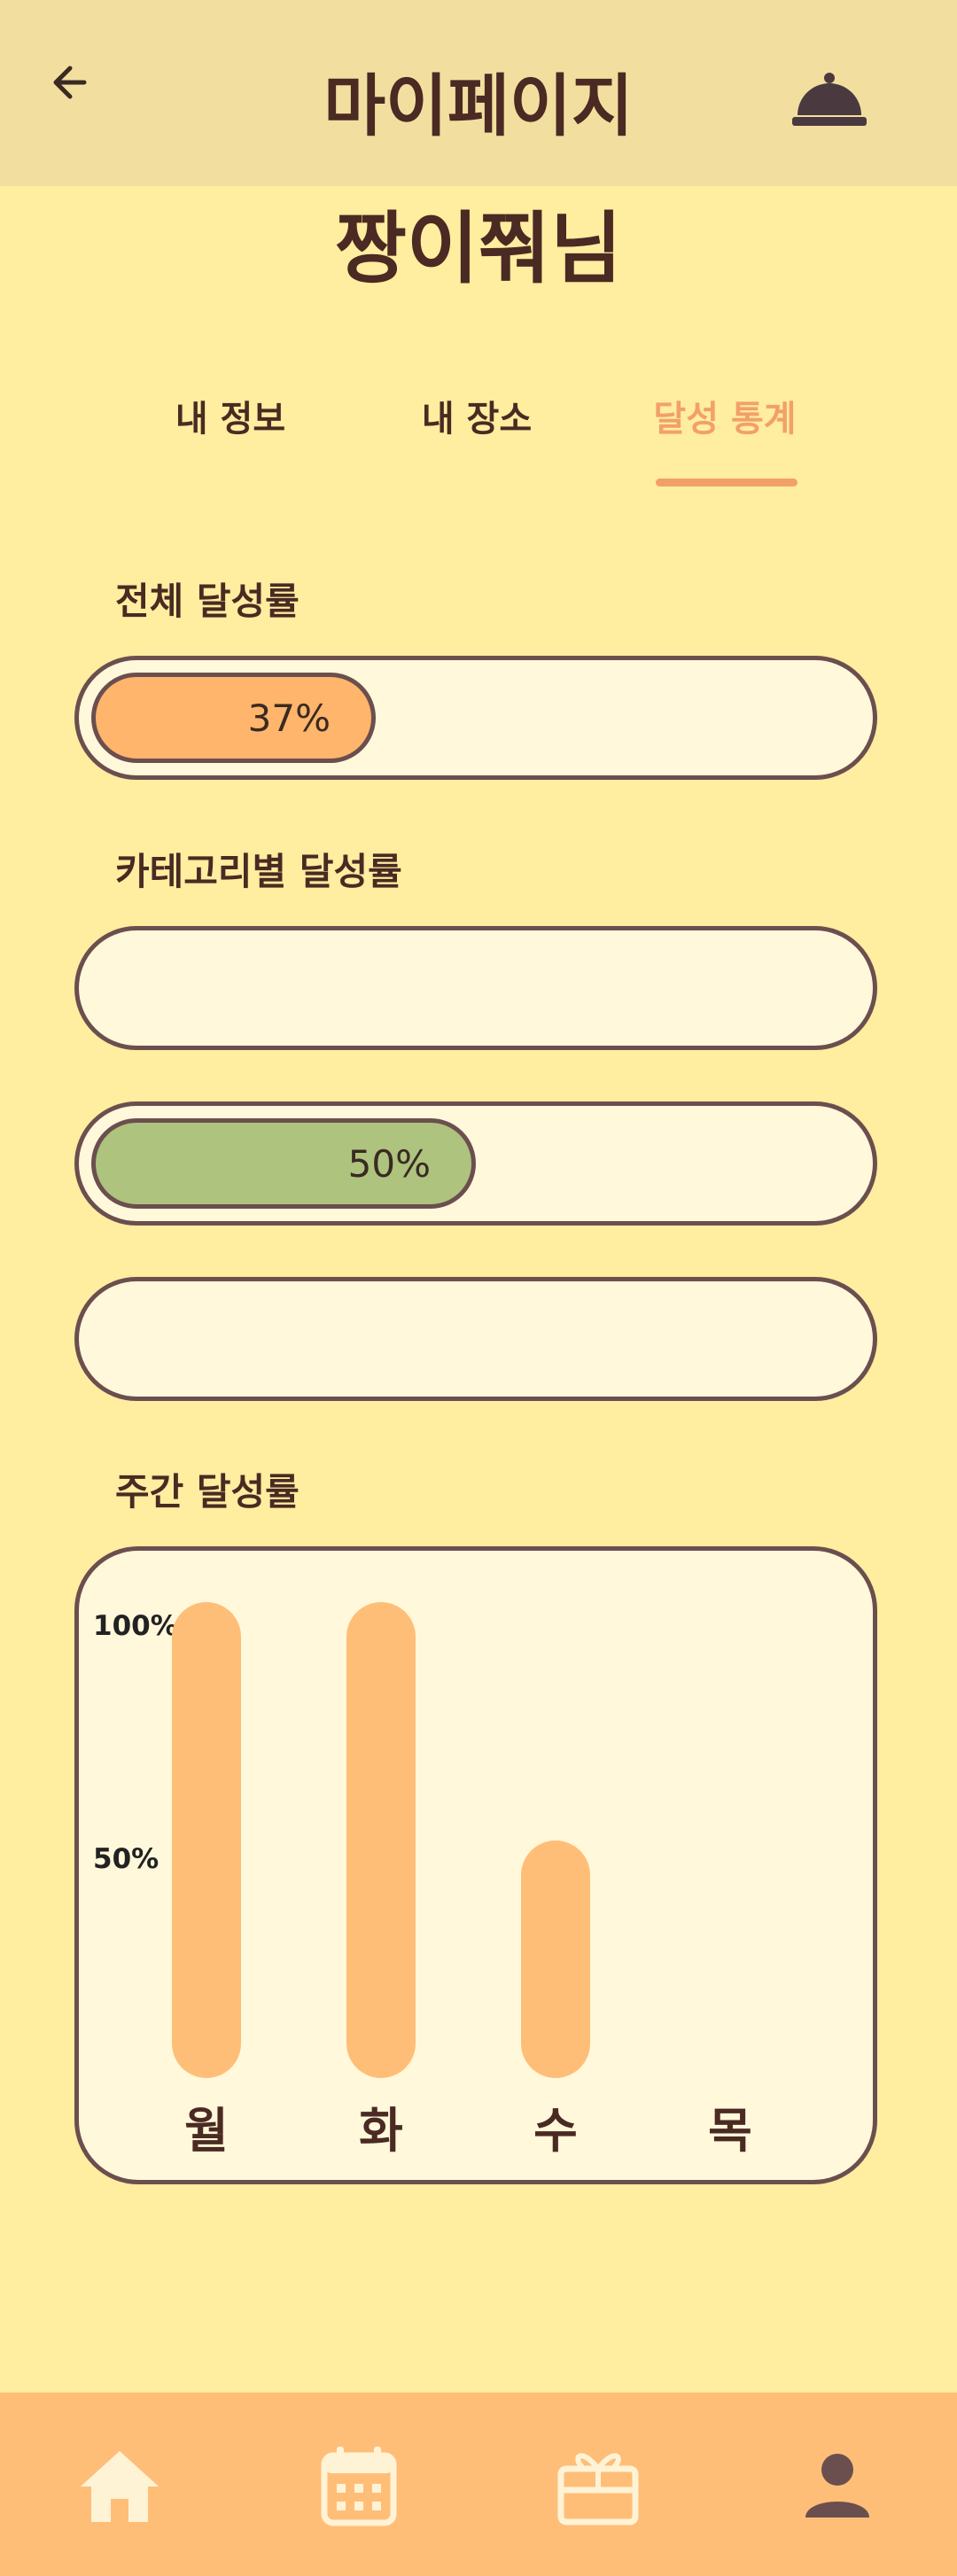 The width and height of the screenshot is (957, 2576). Describe the element at coordinates (727, 482) in the screenshot. I see `active-tab-indicator` at that location.